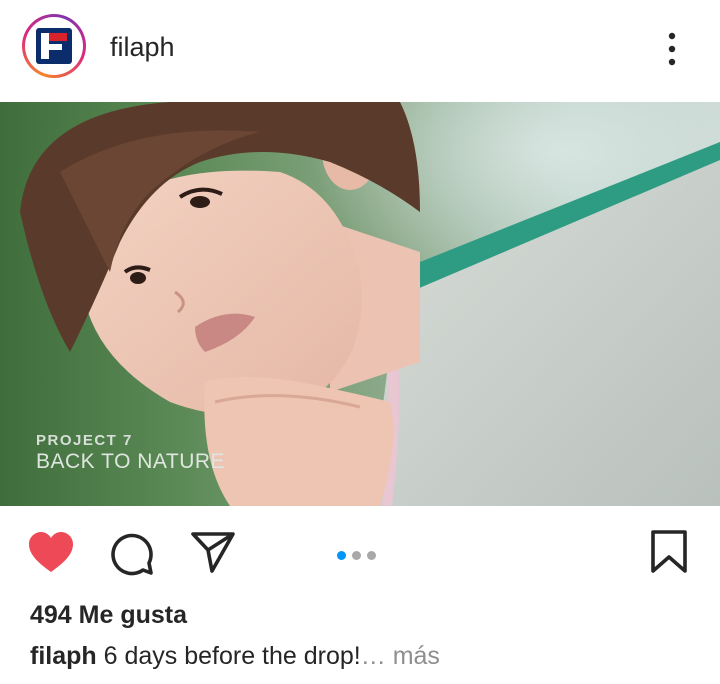 This screenshot has width=720, height=684. What do you see at coordinates (131, 461) in the screenshot?
I see `overlay-line2: BACK TO NATURE` at bounding box center [131, 461].